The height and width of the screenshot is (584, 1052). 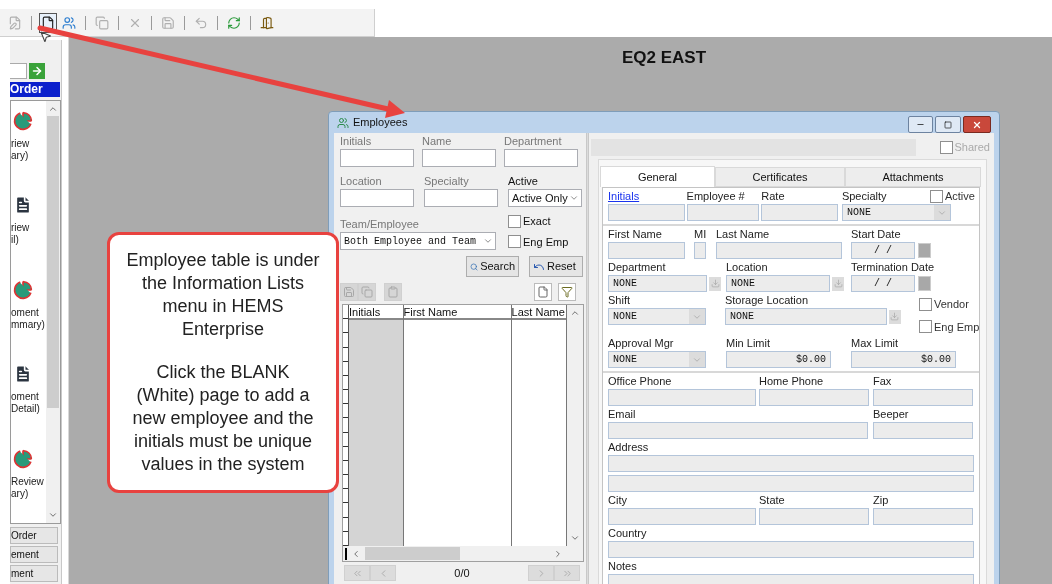 What do you see at coordinates (627, 533) in the screenshot?
I see `field-label: Country` at bounding box center [627, 533].